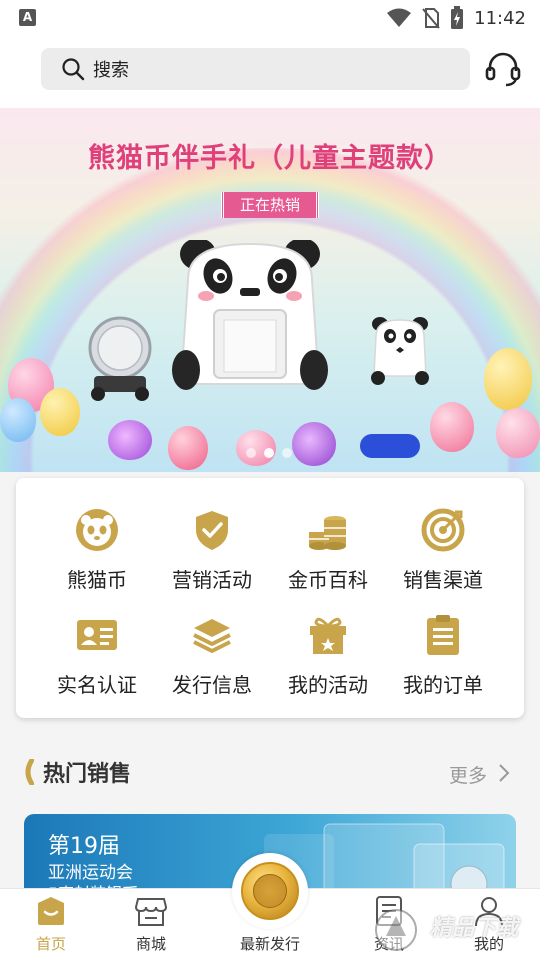 The width and height of the screenshot is (540, 960). I want to click on battery-charging-icon, so click(457, 17).